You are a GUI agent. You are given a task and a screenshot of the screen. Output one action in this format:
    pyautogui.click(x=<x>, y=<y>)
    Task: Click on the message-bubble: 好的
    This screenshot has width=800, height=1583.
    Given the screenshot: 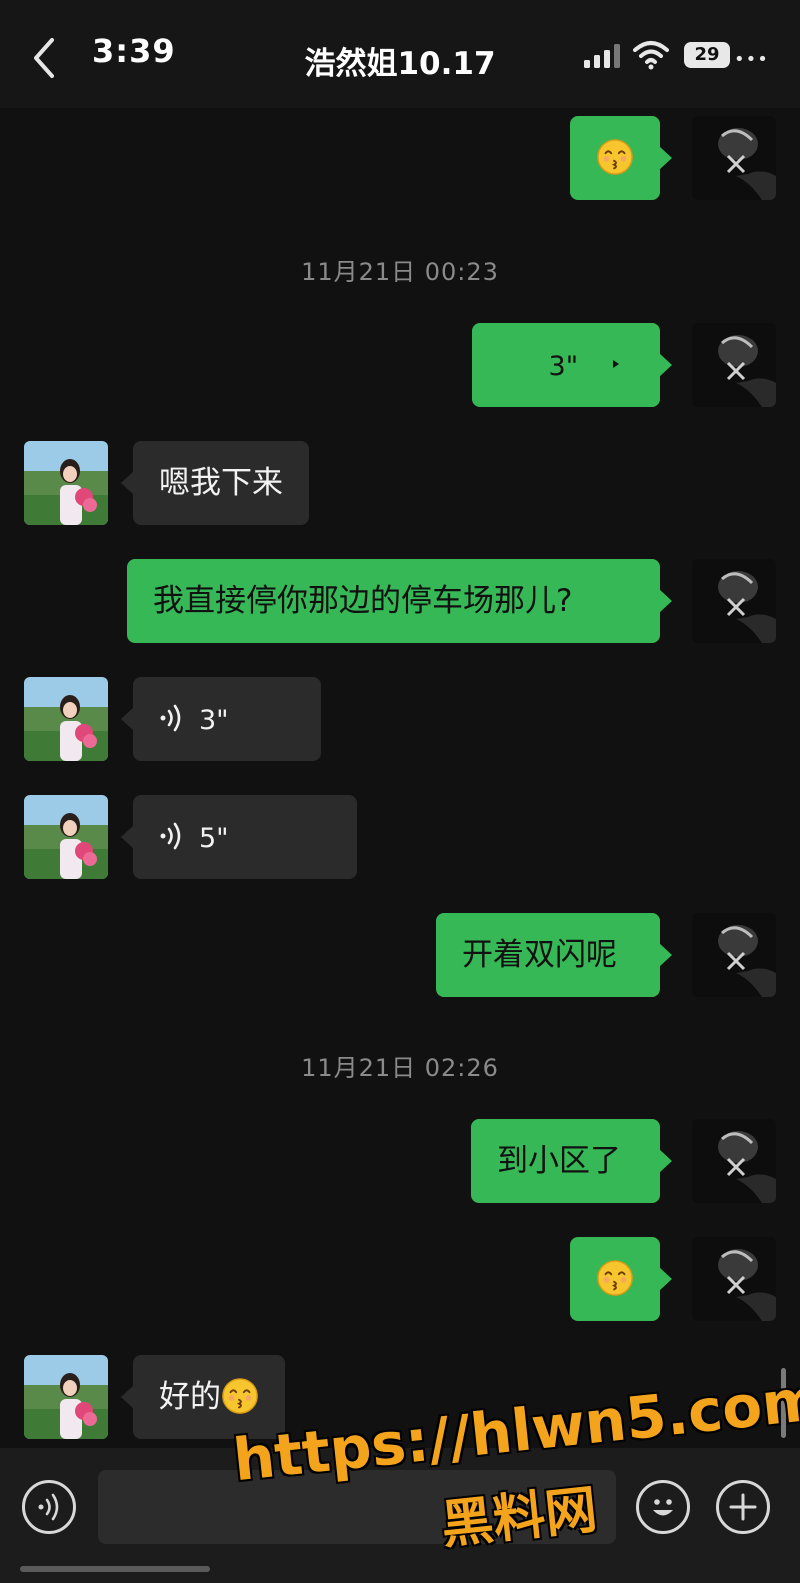 What is the action you would take?
    pyautogui.click(x=203, y=1397)
    